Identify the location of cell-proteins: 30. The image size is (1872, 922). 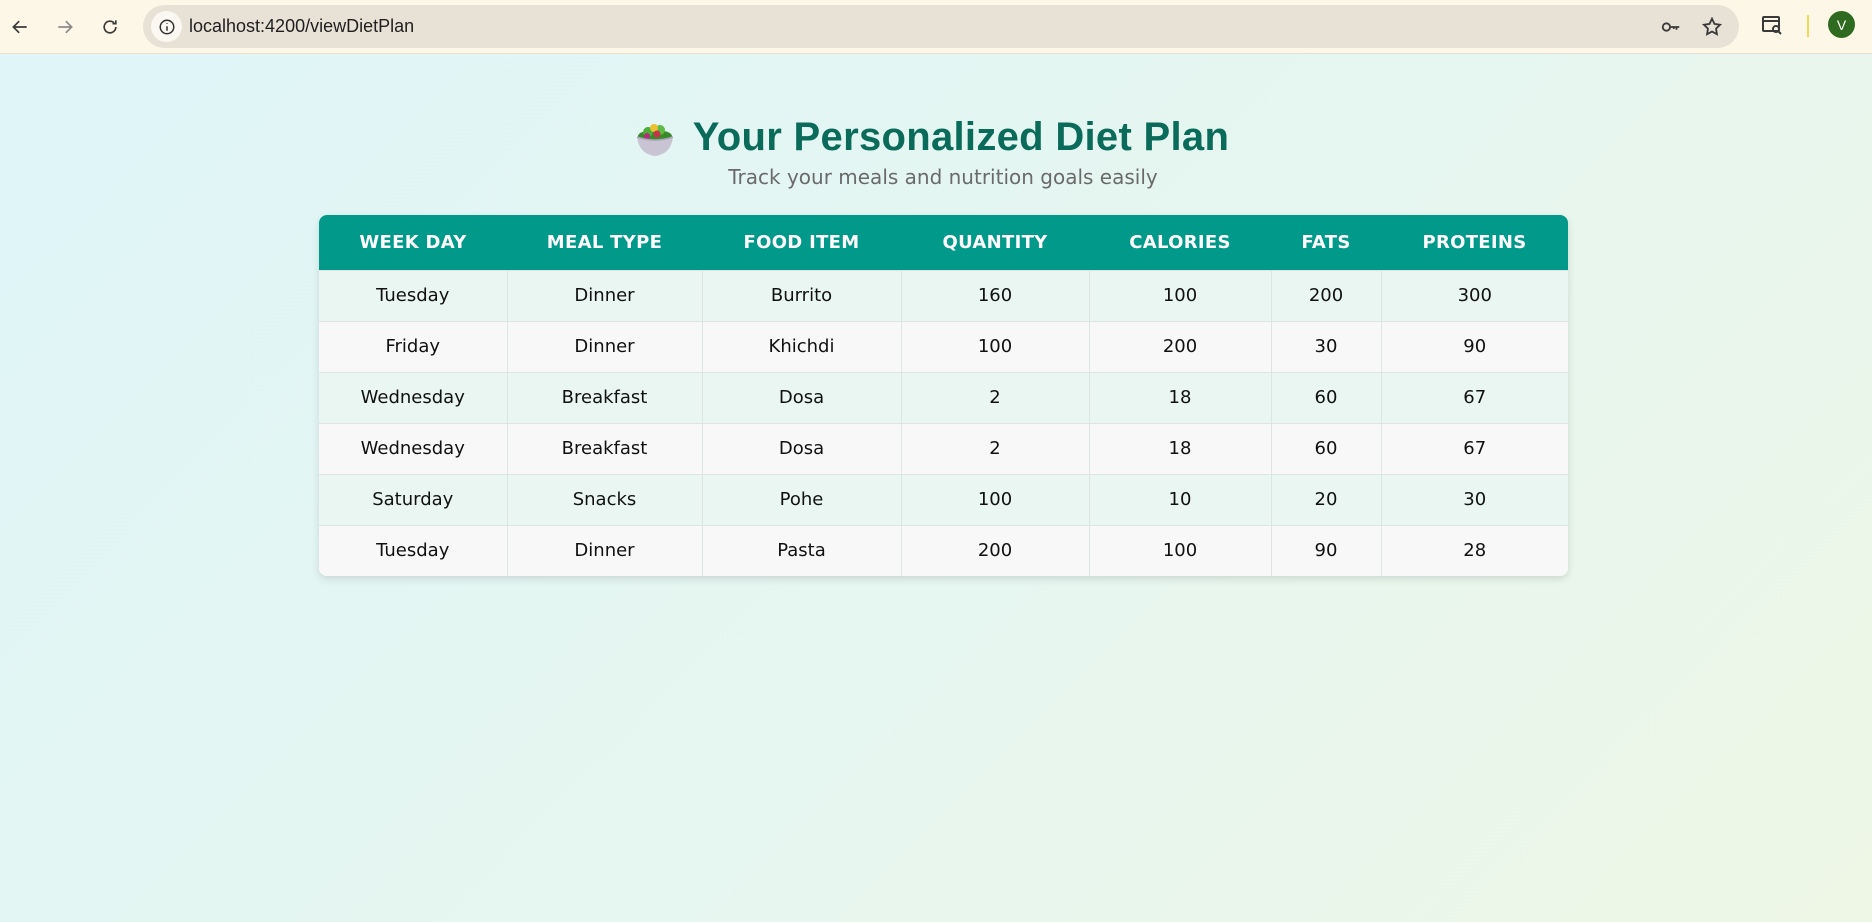
(1474, 499).